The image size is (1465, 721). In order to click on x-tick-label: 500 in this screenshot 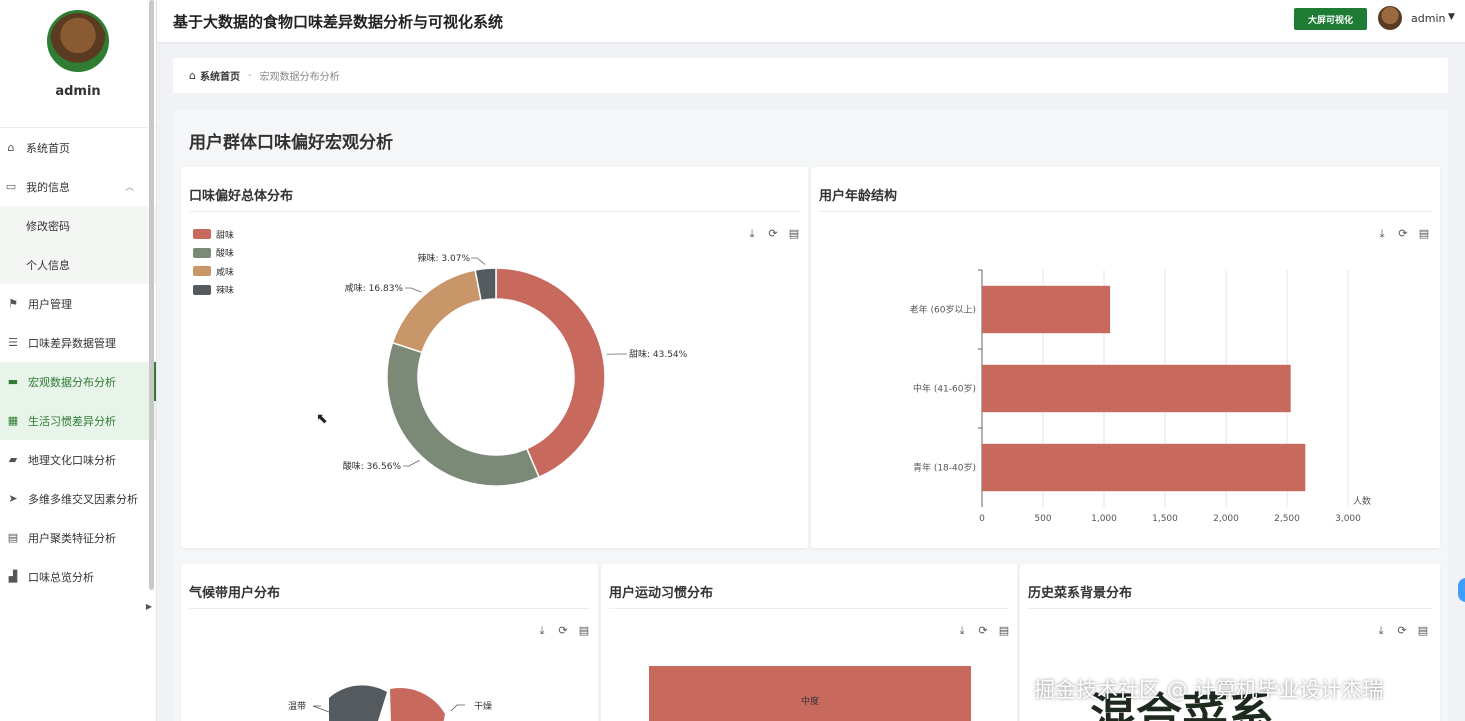, I will do `click(1042, 519)`.